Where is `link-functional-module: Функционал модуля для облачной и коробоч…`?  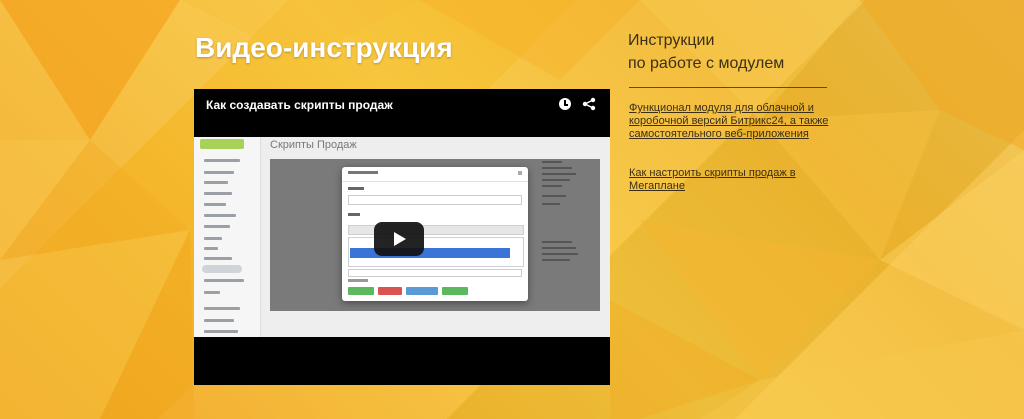
link-functional-module: Функционал модуля для облачной и коробоч… is located at coordinates (729, 121).